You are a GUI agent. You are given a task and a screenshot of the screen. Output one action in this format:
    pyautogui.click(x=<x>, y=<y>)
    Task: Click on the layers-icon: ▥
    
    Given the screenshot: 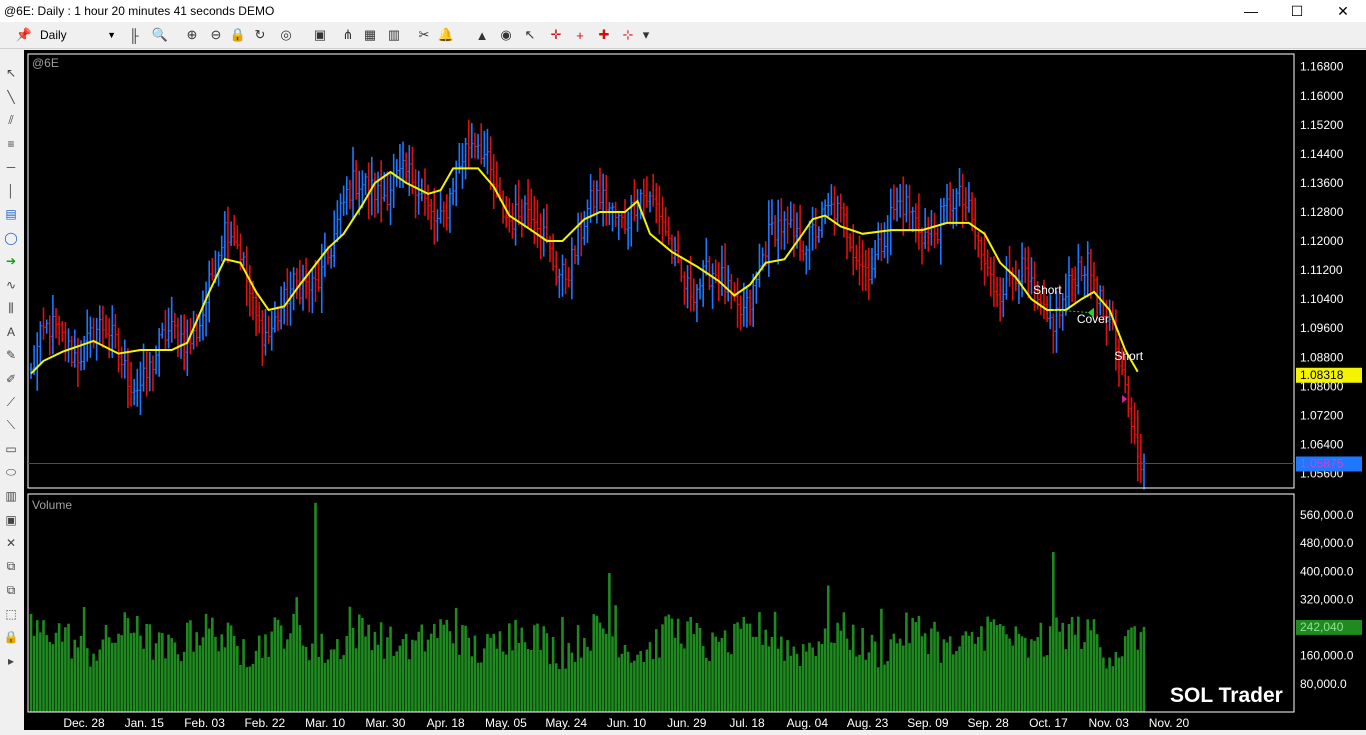 What is the action you would take?
    pyautogui.click(x=11, y=496)
    